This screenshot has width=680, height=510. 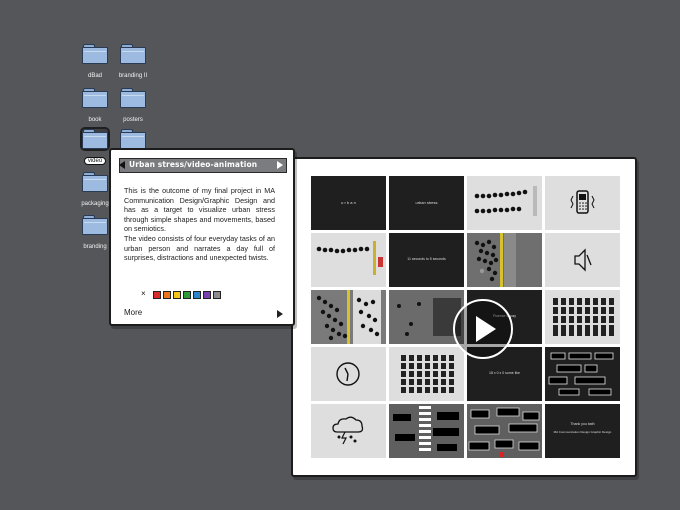 I want to click on back-arrow-icon, so click(x=122, y=165).